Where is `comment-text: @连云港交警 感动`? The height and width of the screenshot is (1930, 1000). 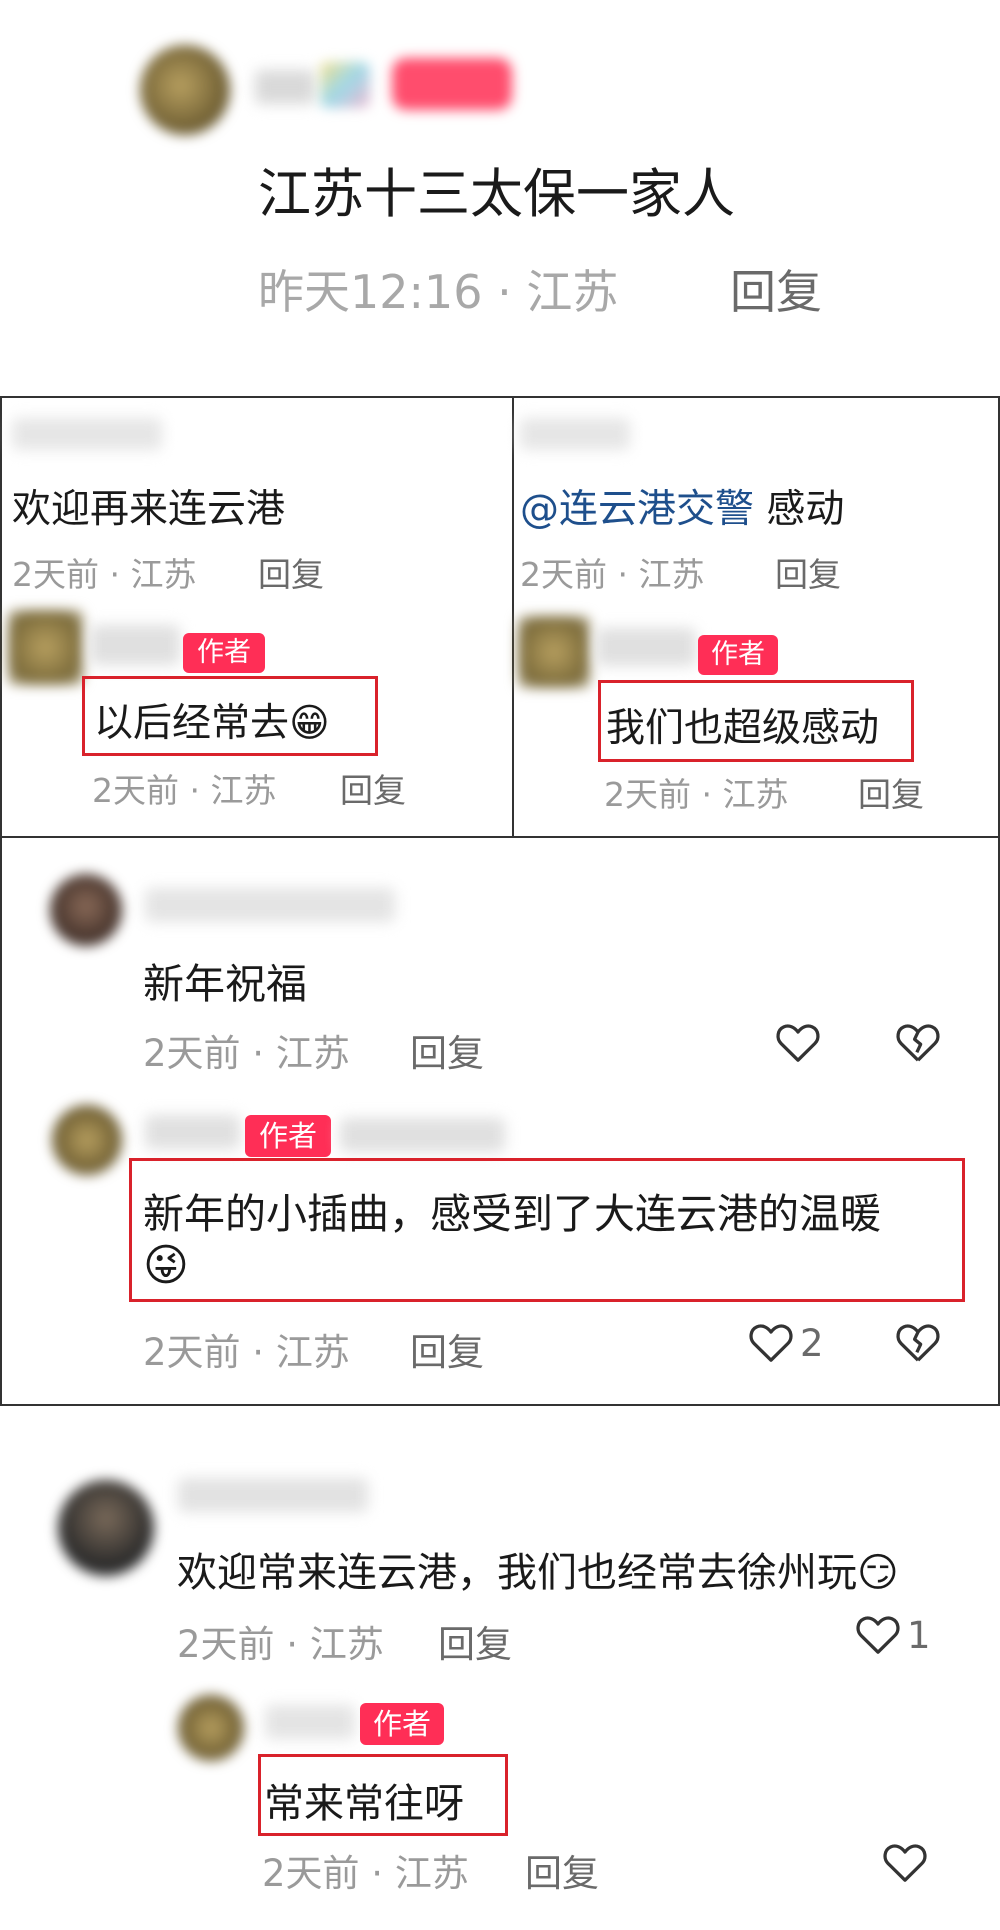 comment-text: @连云港交警 感动 is located at coordinates (682, 506).